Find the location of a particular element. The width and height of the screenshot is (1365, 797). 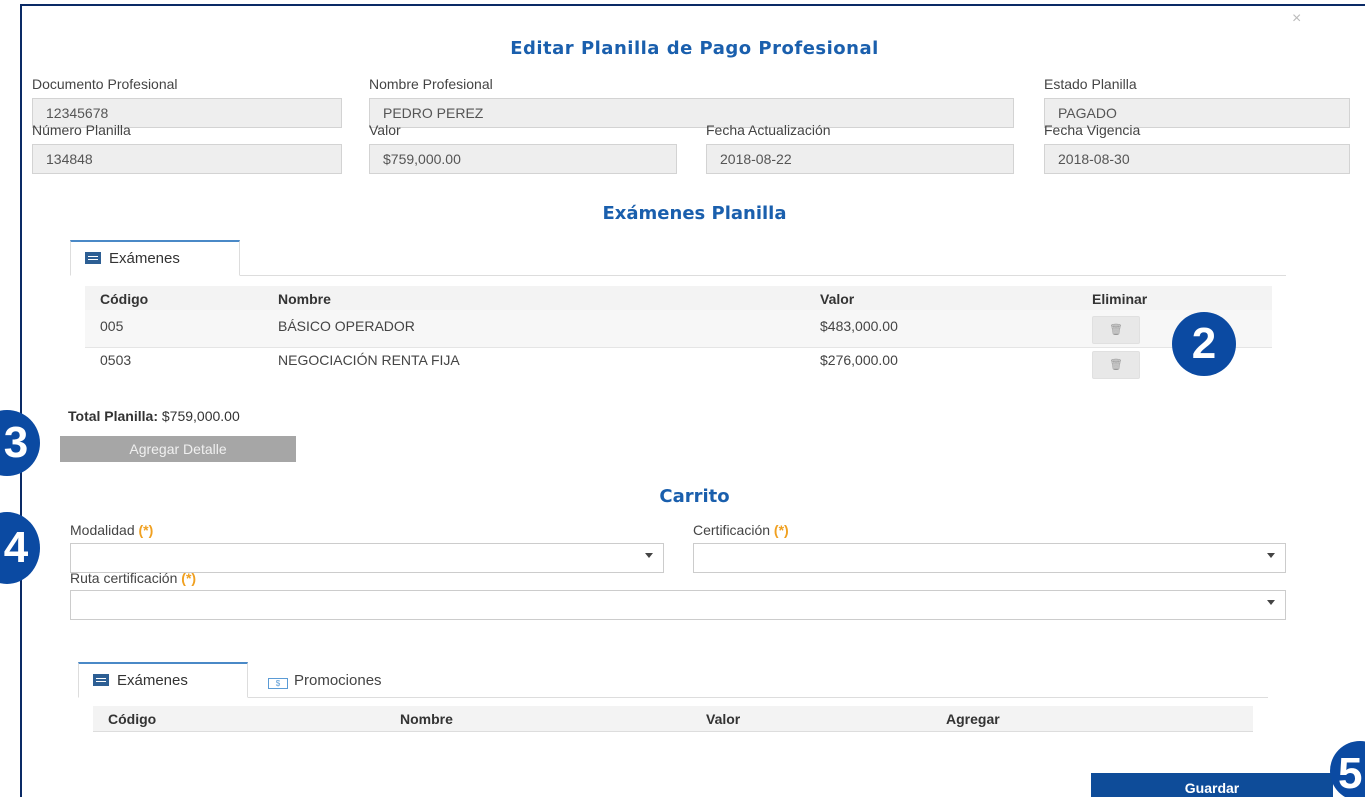

examenes-tabbar is located at coordinates (678, 258).